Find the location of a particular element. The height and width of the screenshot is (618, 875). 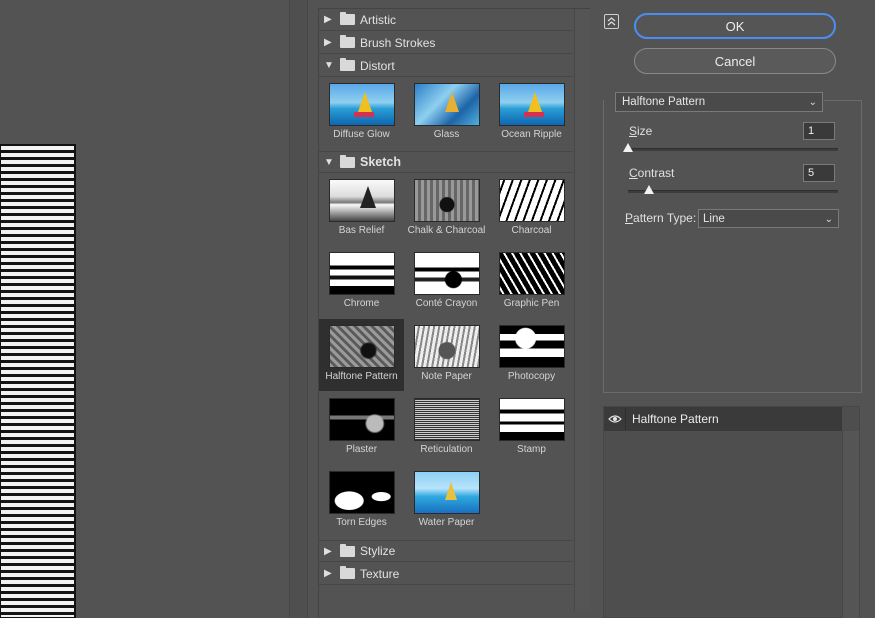

category-label: Sketch is located at coordinates (380, 162).